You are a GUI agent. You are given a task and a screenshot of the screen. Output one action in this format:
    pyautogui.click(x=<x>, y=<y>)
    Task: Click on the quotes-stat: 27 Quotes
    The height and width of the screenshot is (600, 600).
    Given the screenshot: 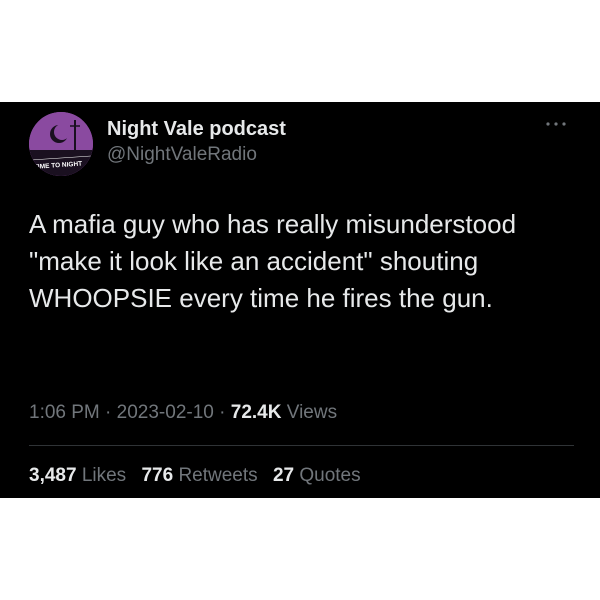 What is the action you would take?
    pyautogui.click(x=317, y=475)
    